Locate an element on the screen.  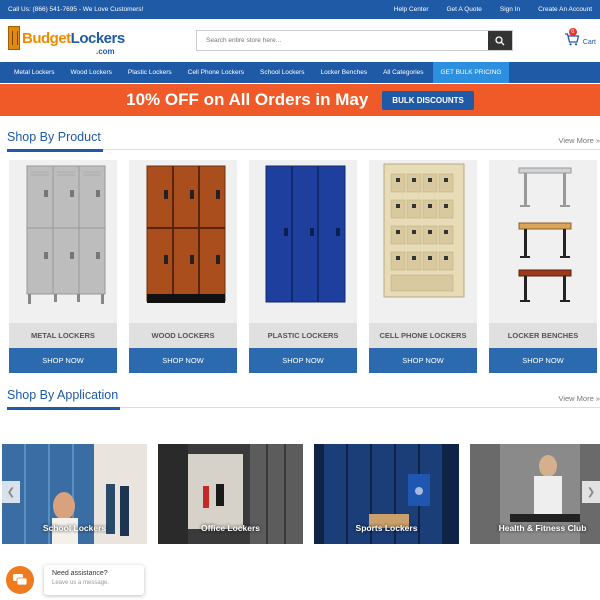
logo-text-lockers: Lockers is located at coordinates (98, 38).